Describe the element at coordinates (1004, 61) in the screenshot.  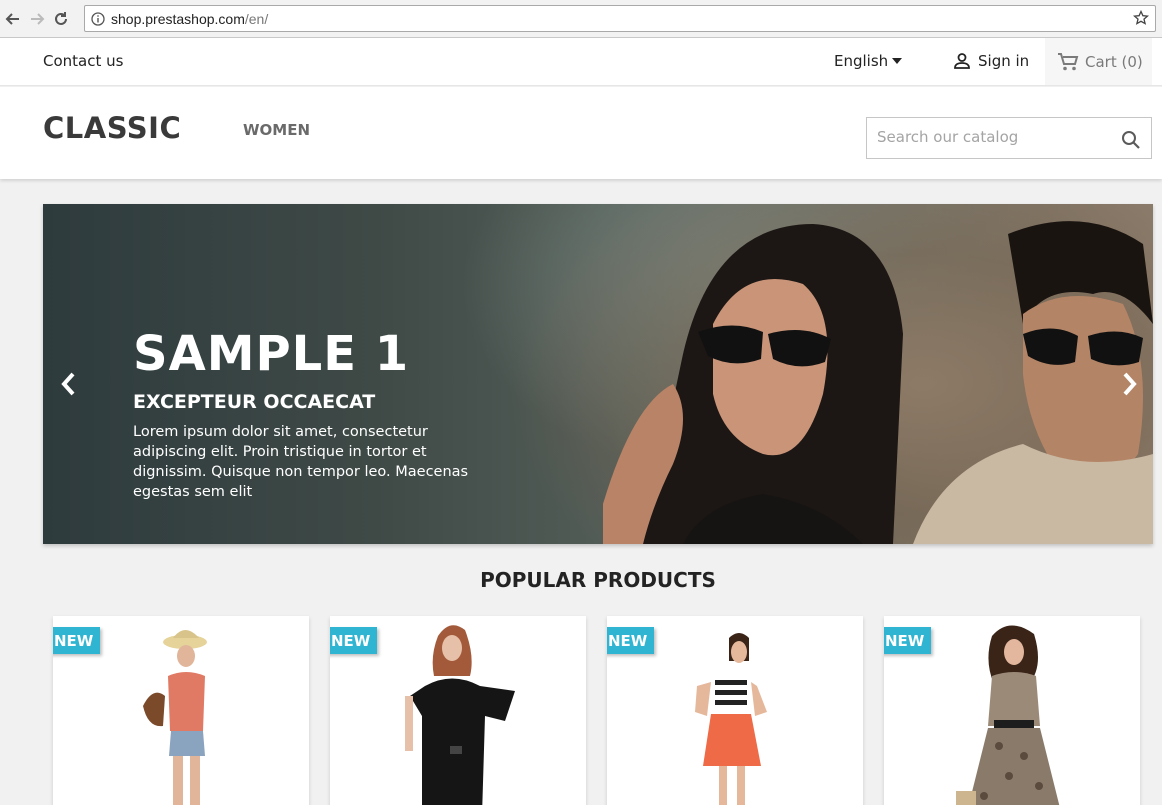
I see `sign-in-label: Sign in` at that location.